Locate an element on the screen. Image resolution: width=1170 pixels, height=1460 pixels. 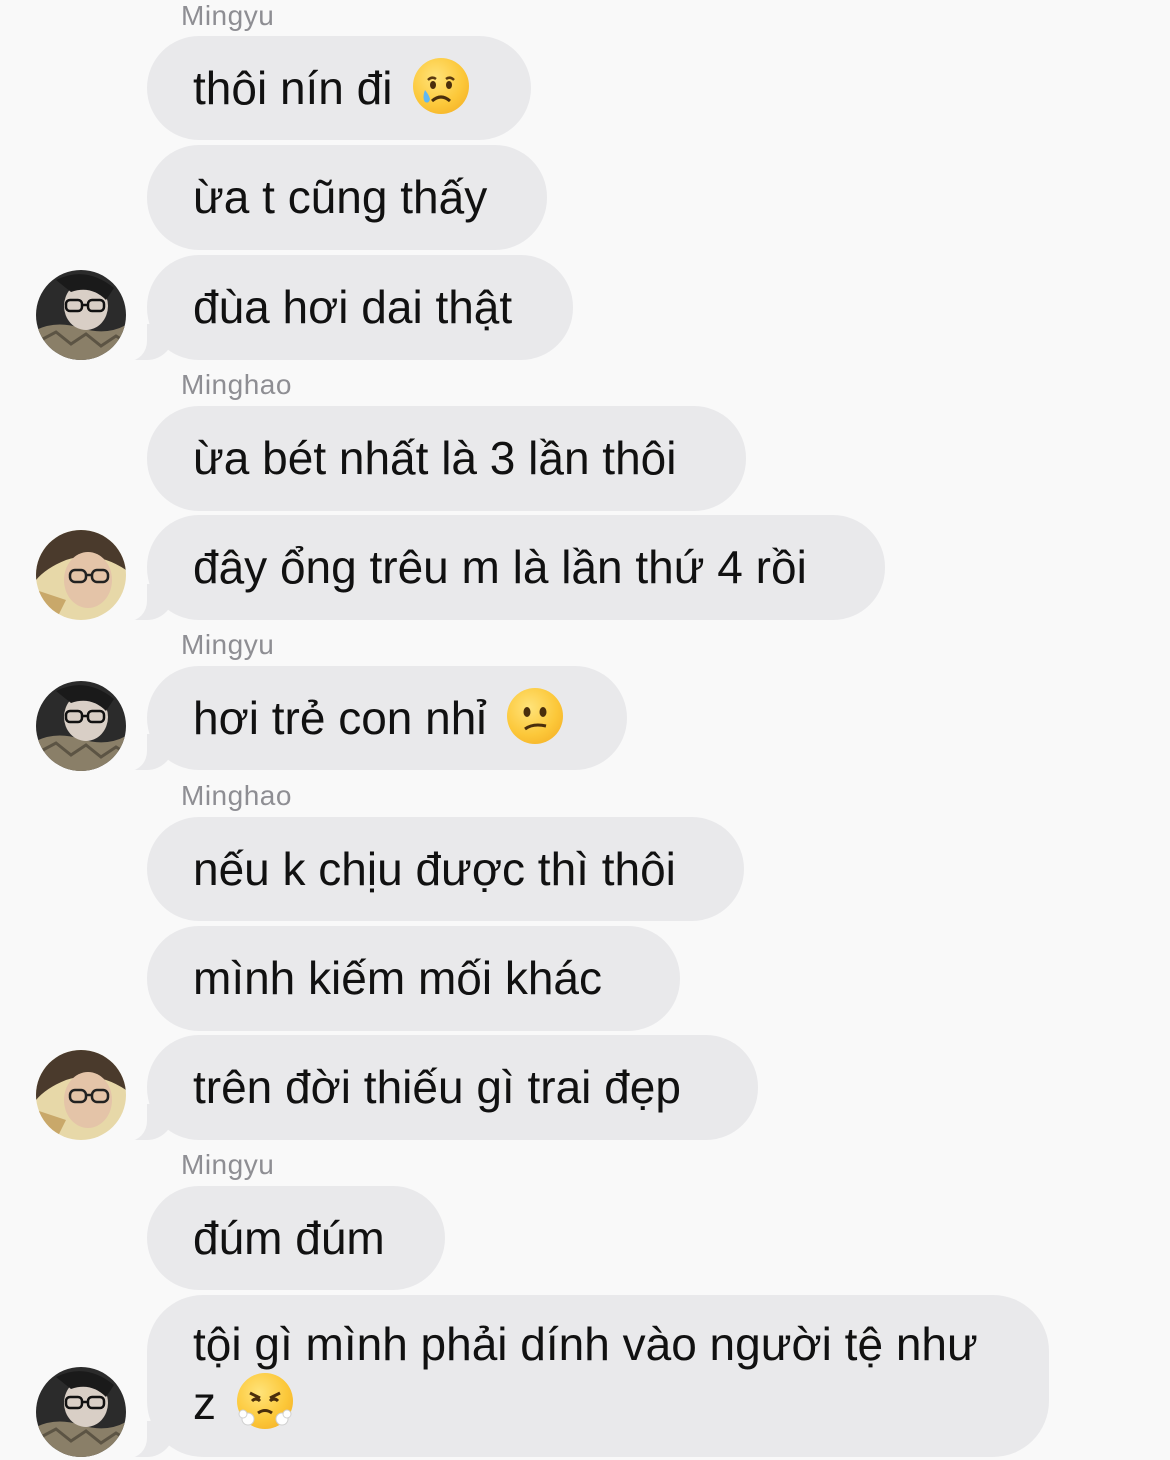
message-bubble: đúm đúm is located at coordinates (296, 1238).